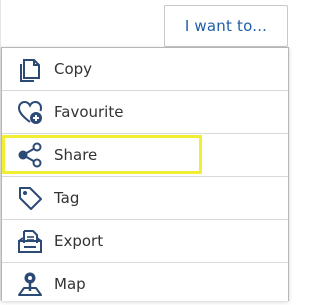  Describe the element at coordinates (30, 112) in the screenshot. I see `favourite-add-icon` at that location.